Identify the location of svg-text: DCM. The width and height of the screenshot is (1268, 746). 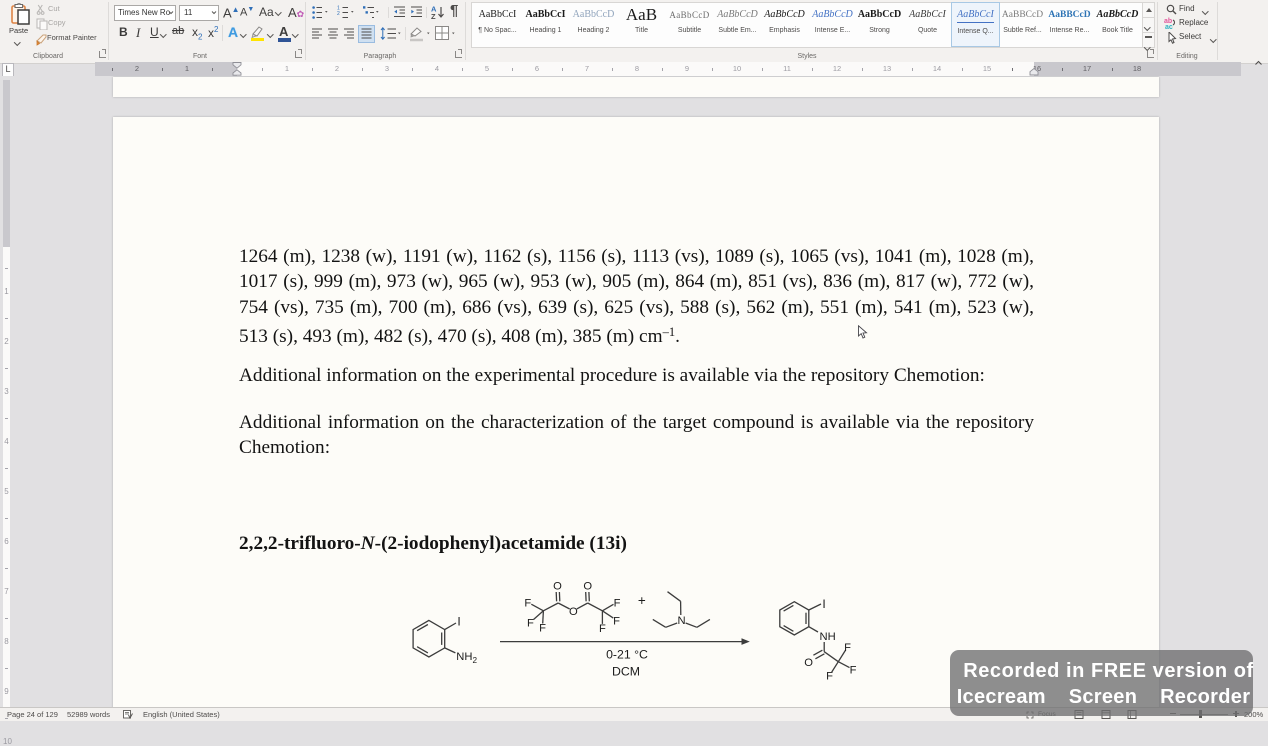
(626, 672).